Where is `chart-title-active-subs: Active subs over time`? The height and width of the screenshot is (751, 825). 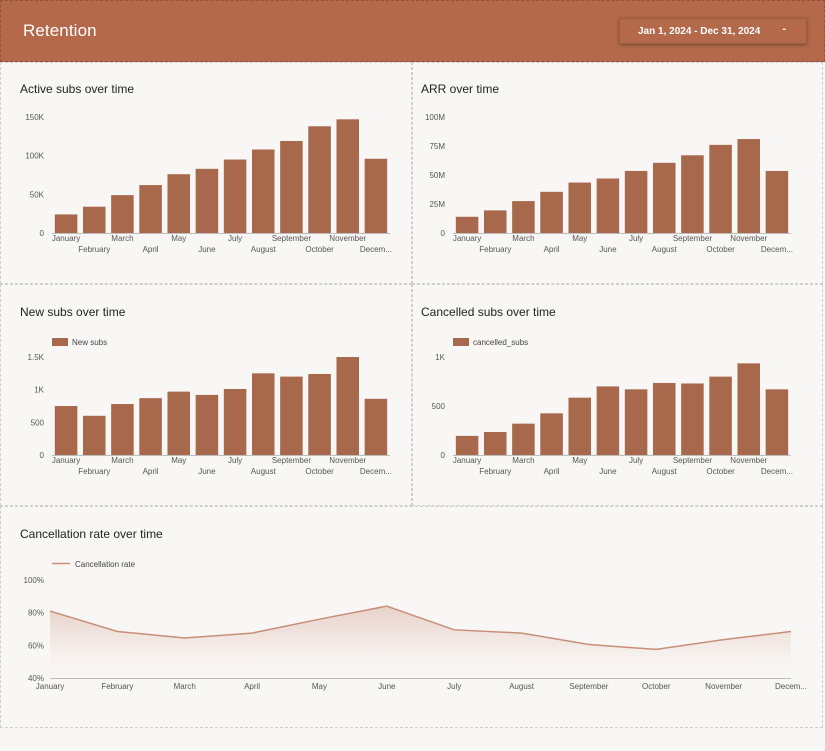 chart-title-active-subs: Active subs over time is located at coordinates (77, 89).